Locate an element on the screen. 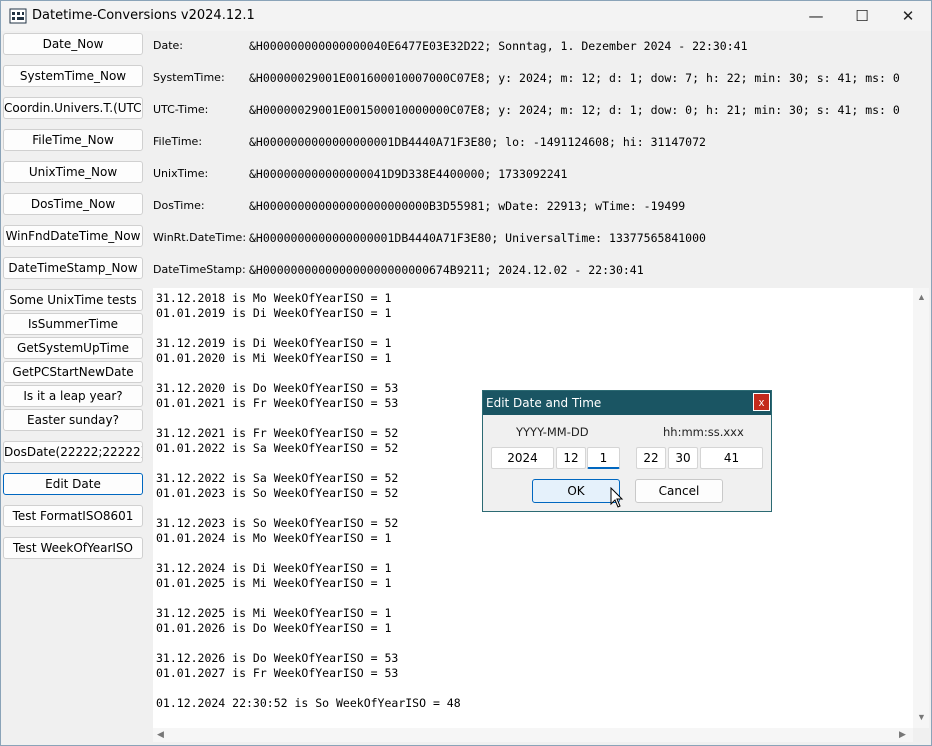 The height and width of the screenshot is (746, 932). cancel-button: Cancel is located at coordinates (679, 491).